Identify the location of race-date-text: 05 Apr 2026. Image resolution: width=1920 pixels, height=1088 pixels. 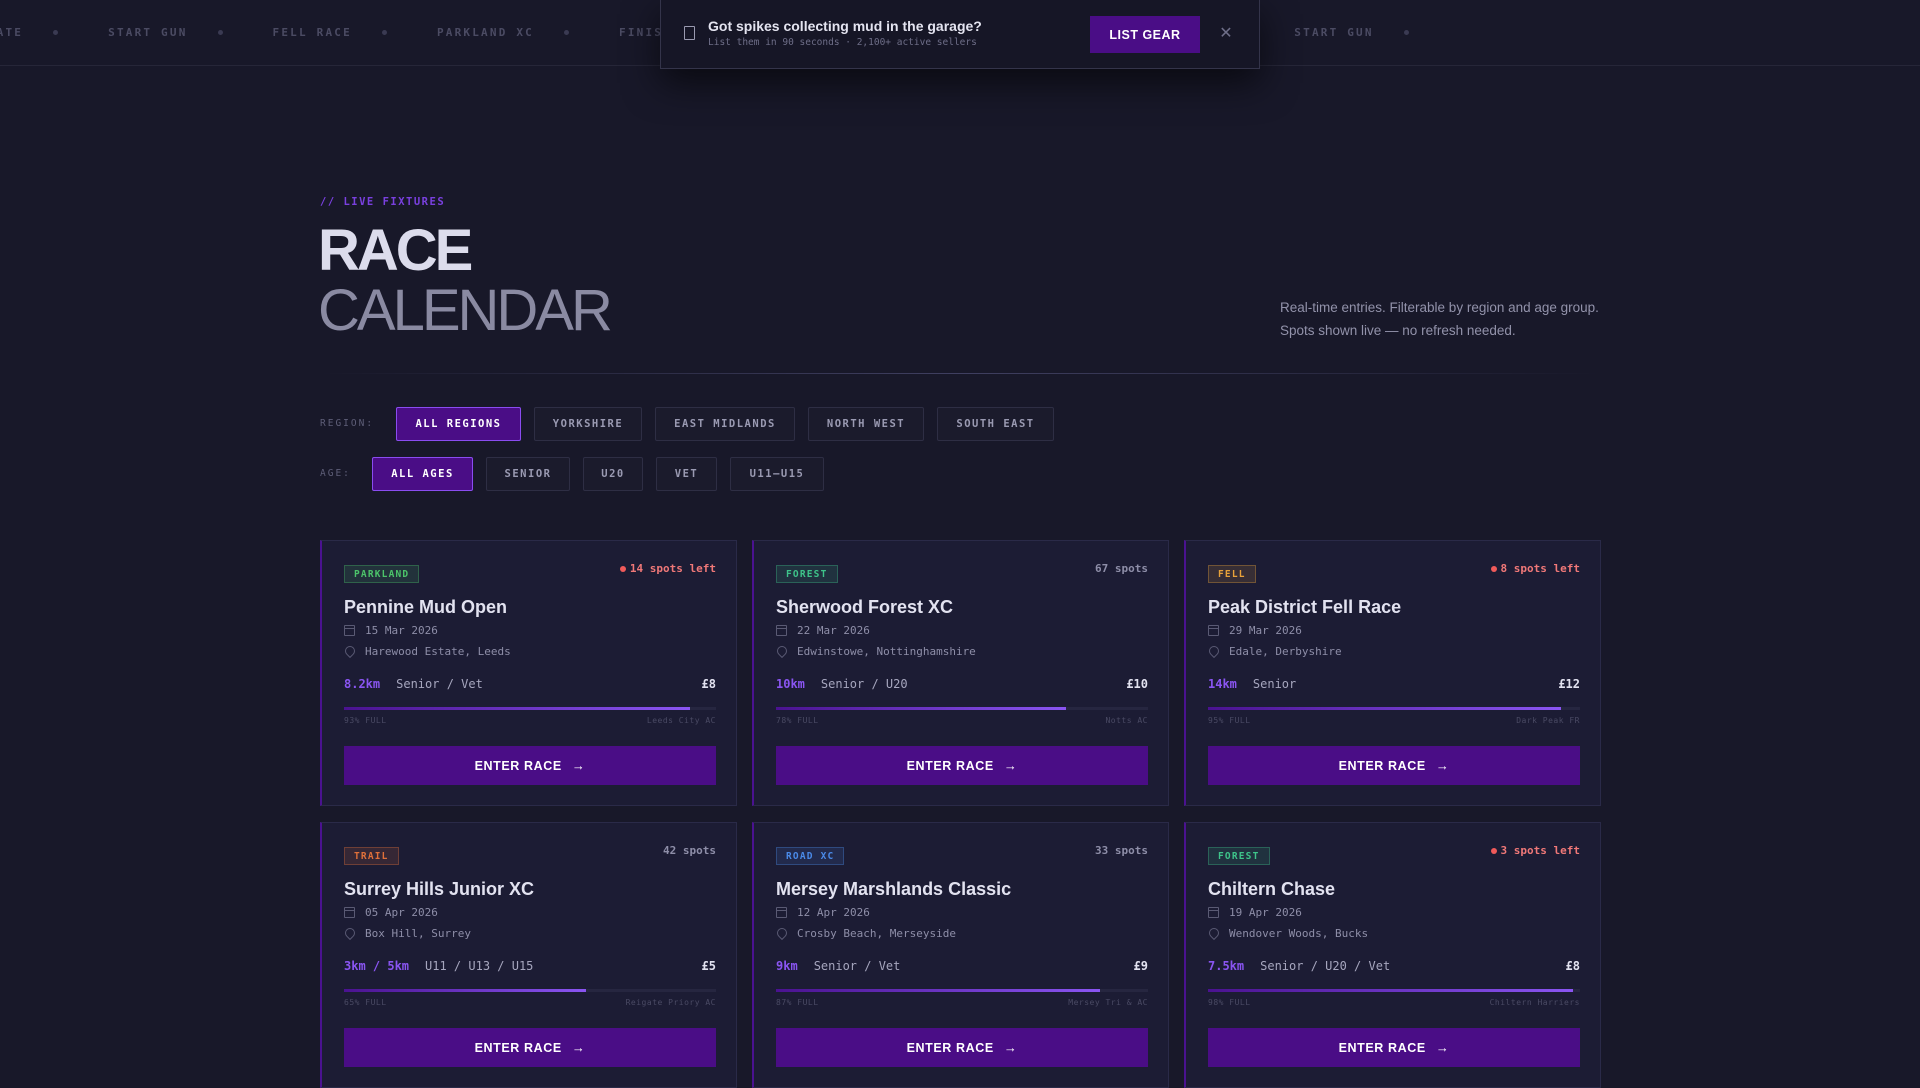
(401, 912).